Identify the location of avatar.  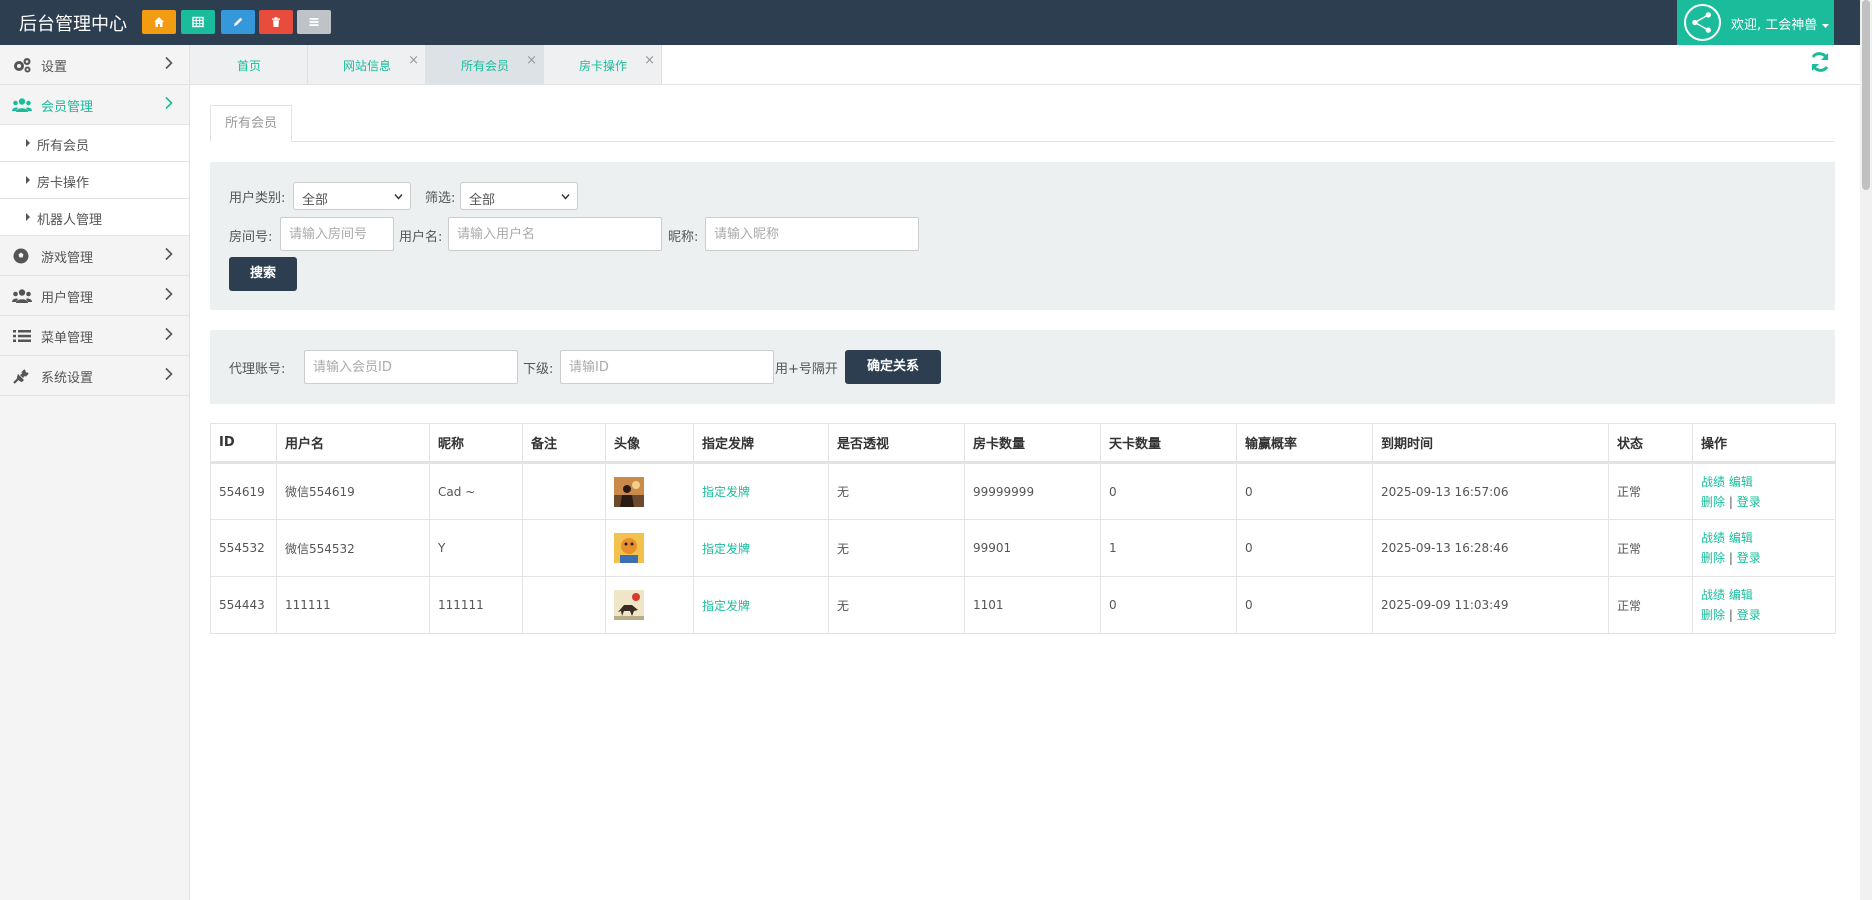
(629, 548).